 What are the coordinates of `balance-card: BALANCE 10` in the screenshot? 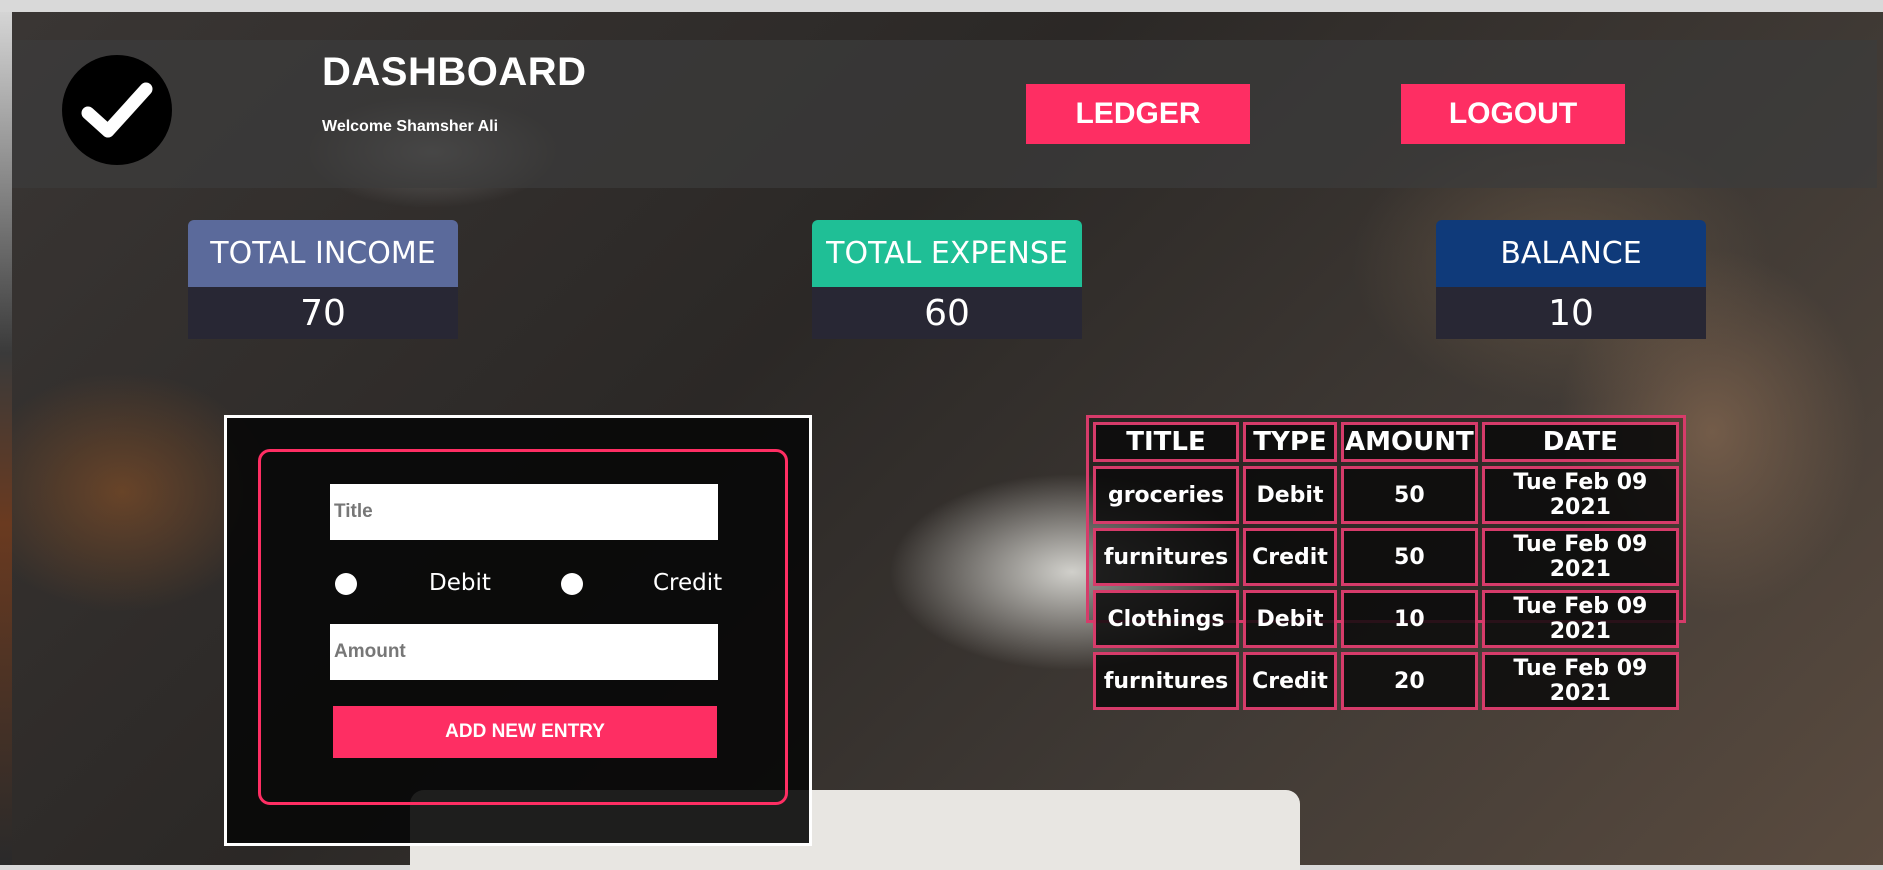 It's located at (1571, 279).